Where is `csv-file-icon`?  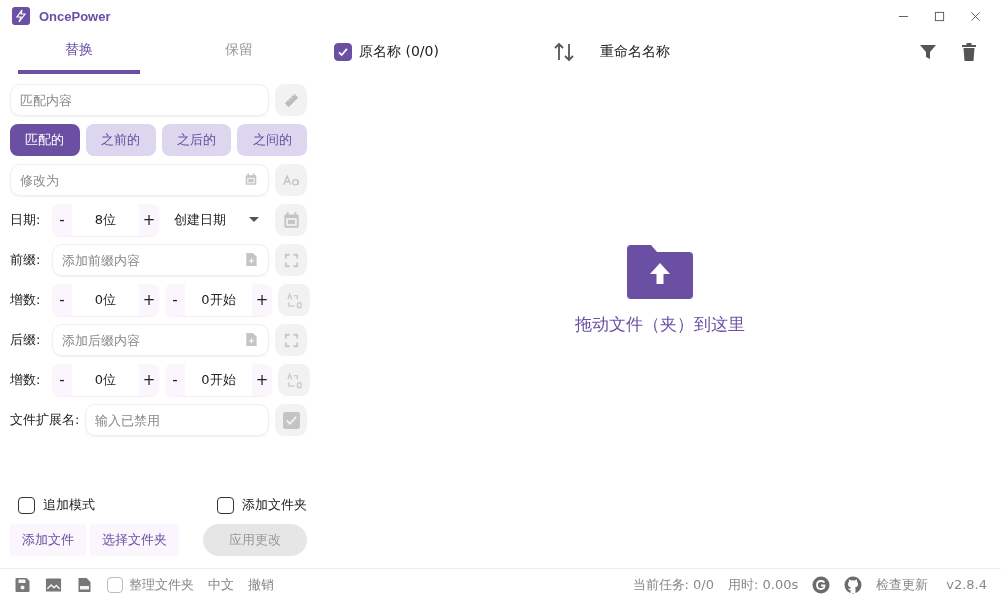 csv-file-icon is located at coordinates (84, 584).